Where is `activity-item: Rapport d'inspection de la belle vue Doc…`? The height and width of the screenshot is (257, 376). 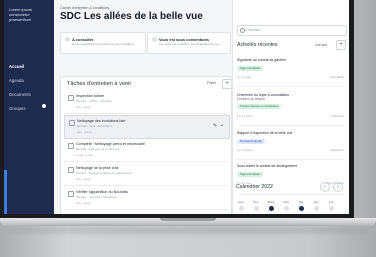 activity-item: Rapport d'inspection de la belle vue Doc… is located at coordinates (290, 145).